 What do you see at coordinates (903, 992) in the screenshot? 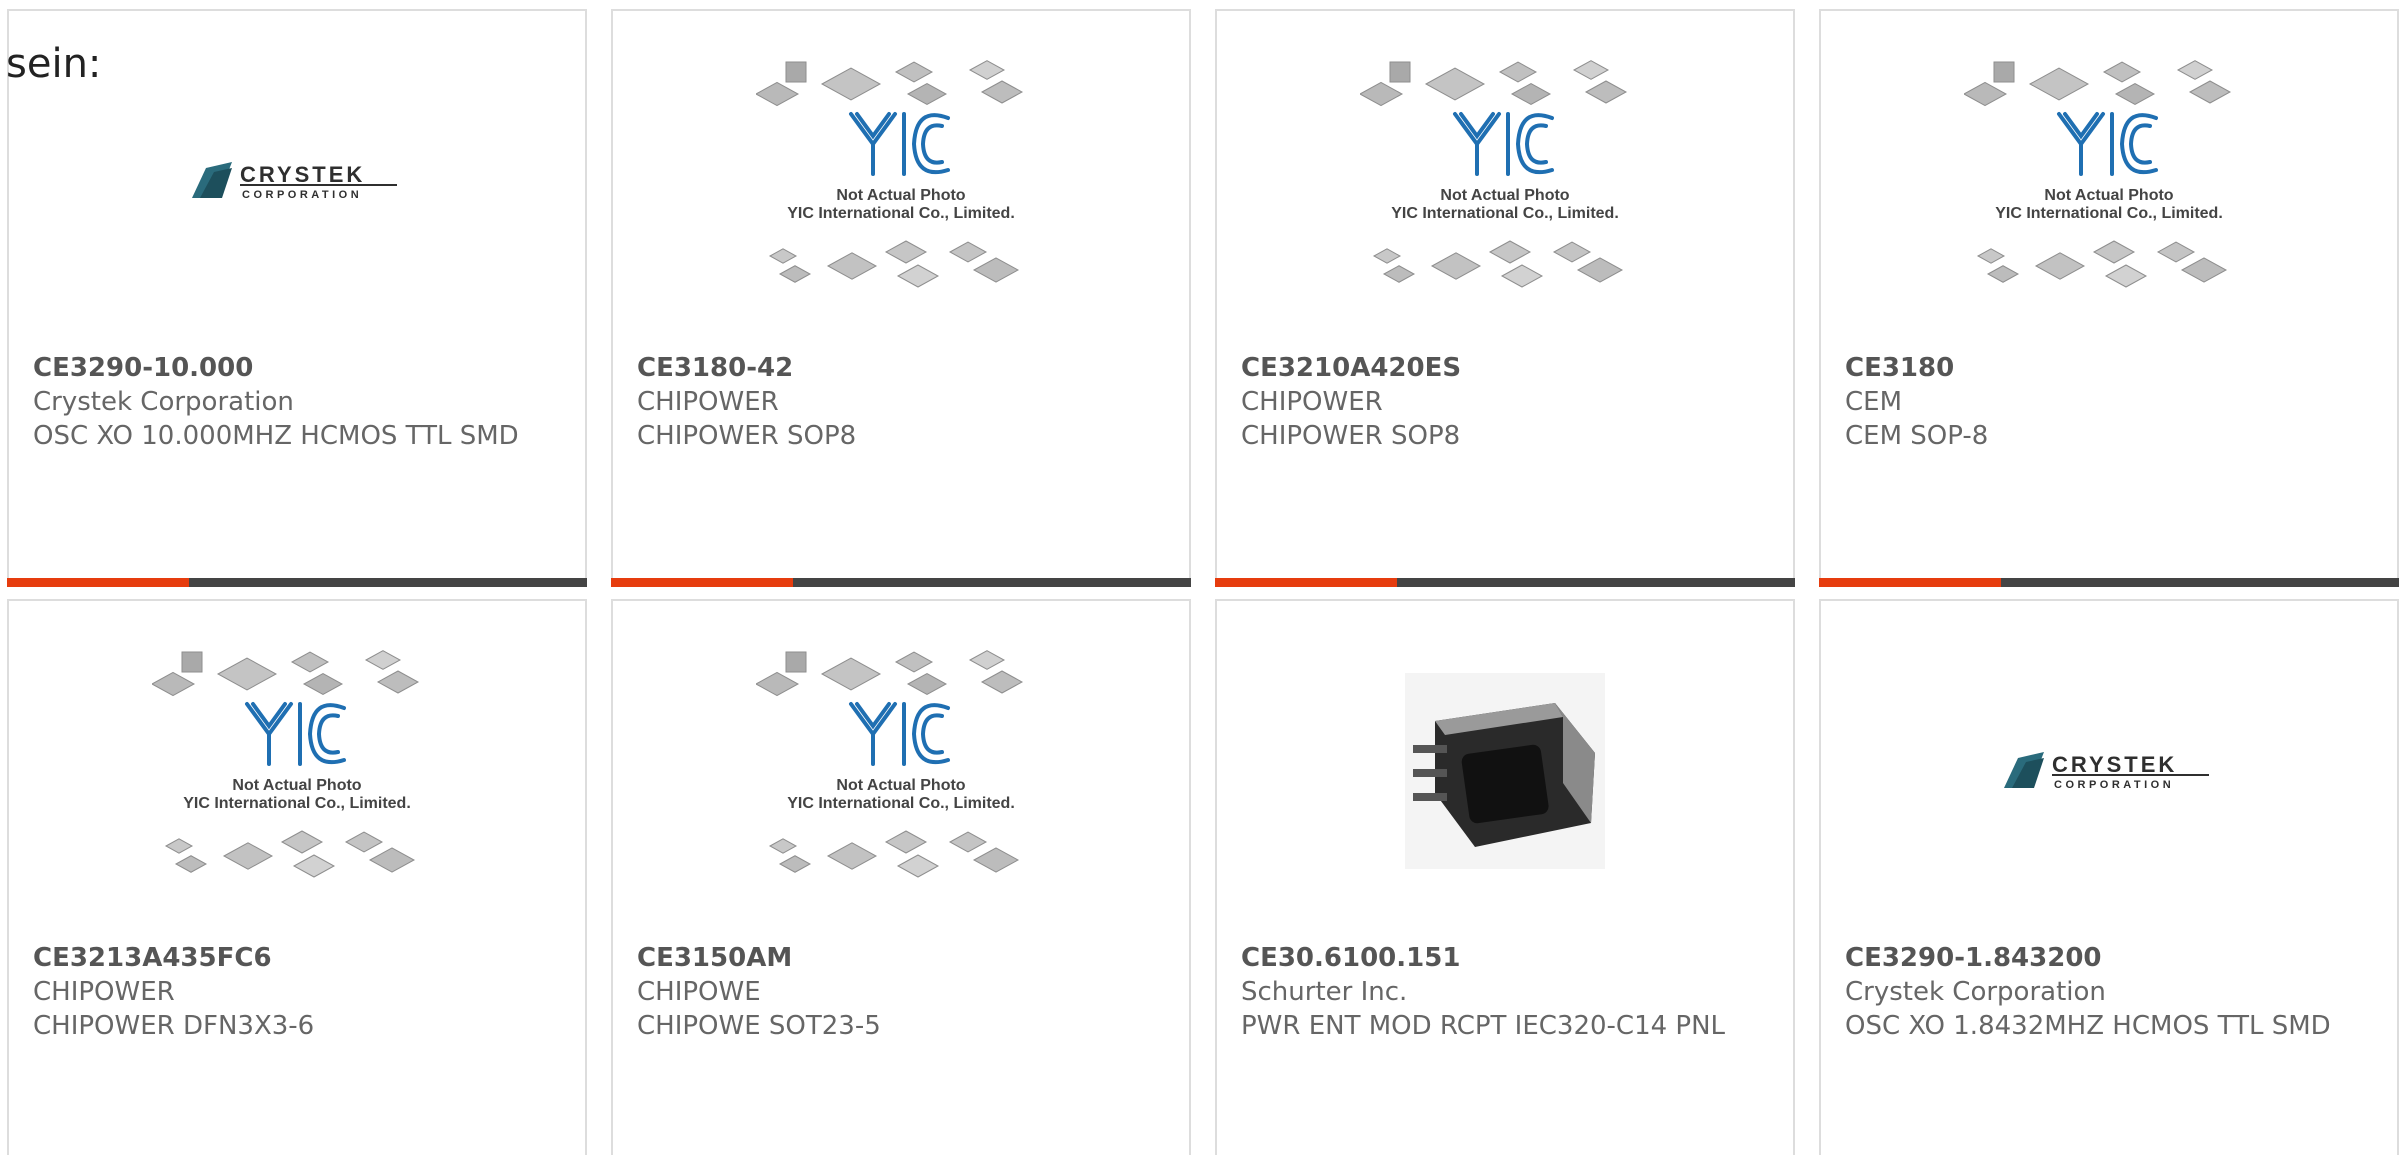
I see `product-info: CE3150AM CHIPOWE CHIPOWE SOT23-5` at bounding box center [903, 992].